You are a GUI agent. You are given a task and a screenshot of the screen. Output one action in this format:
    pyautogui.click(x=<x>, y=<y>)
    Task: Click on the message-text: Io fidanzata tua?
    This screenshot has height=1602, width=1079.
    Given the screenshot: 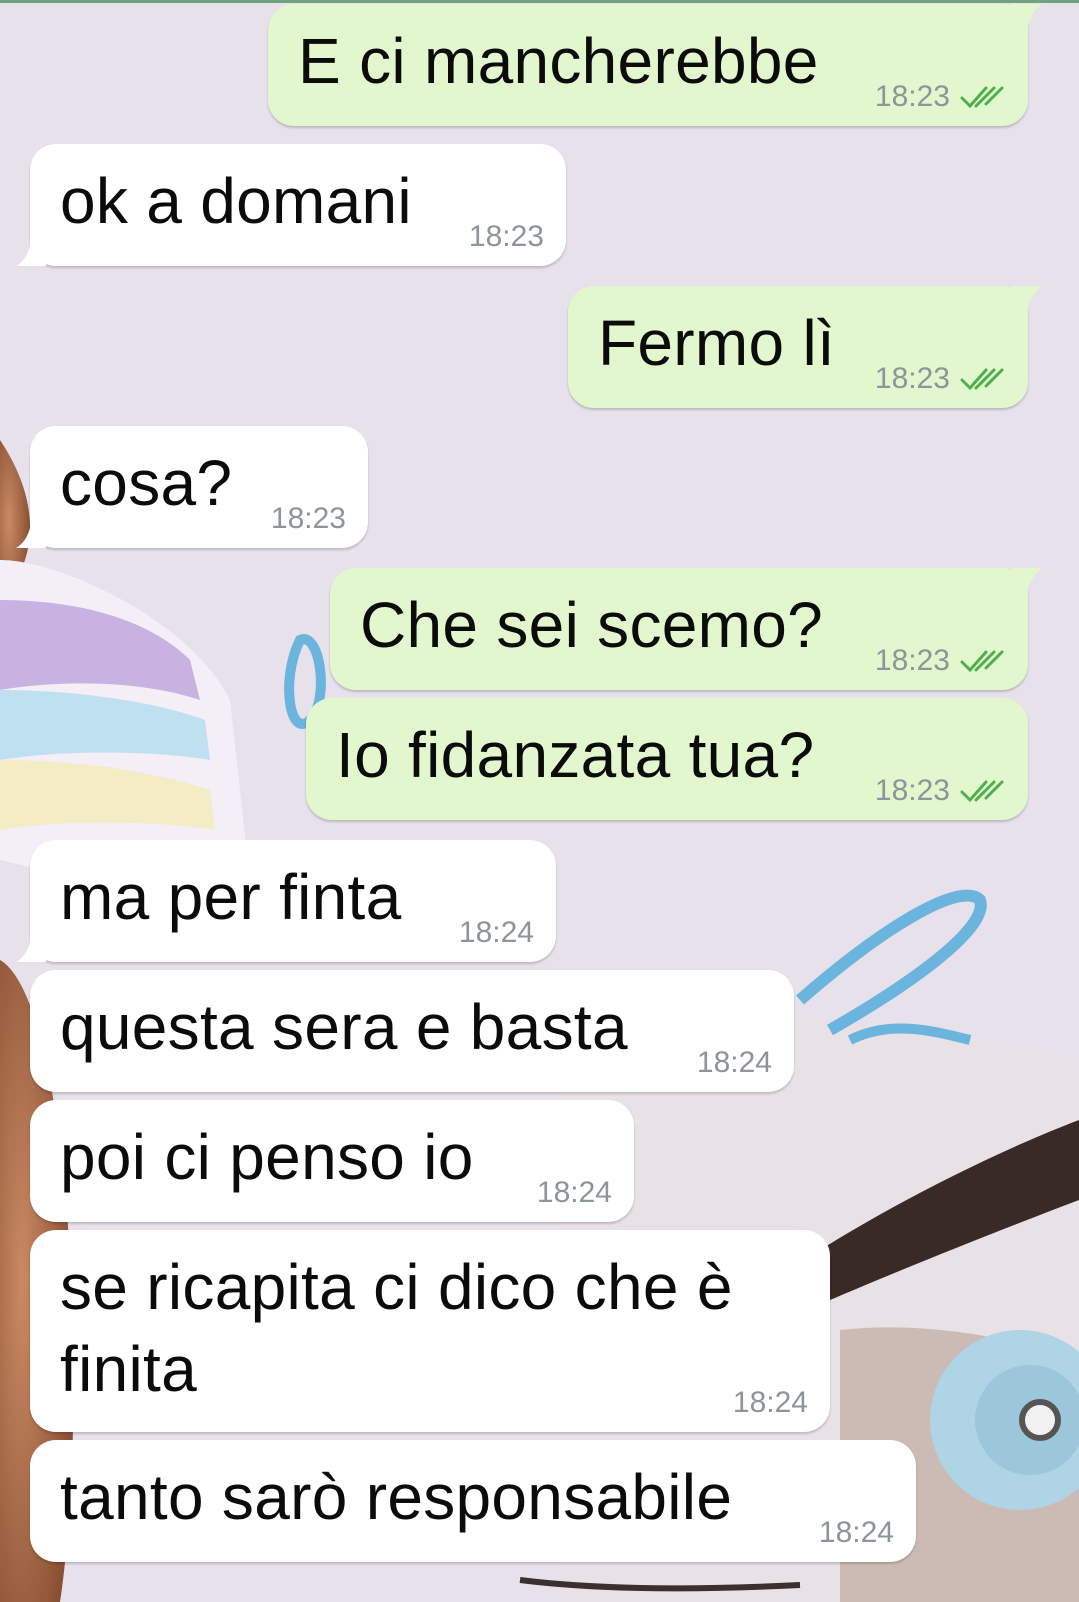 What is the action you would take?
    pyautogui.click(x=575, y=755)
    